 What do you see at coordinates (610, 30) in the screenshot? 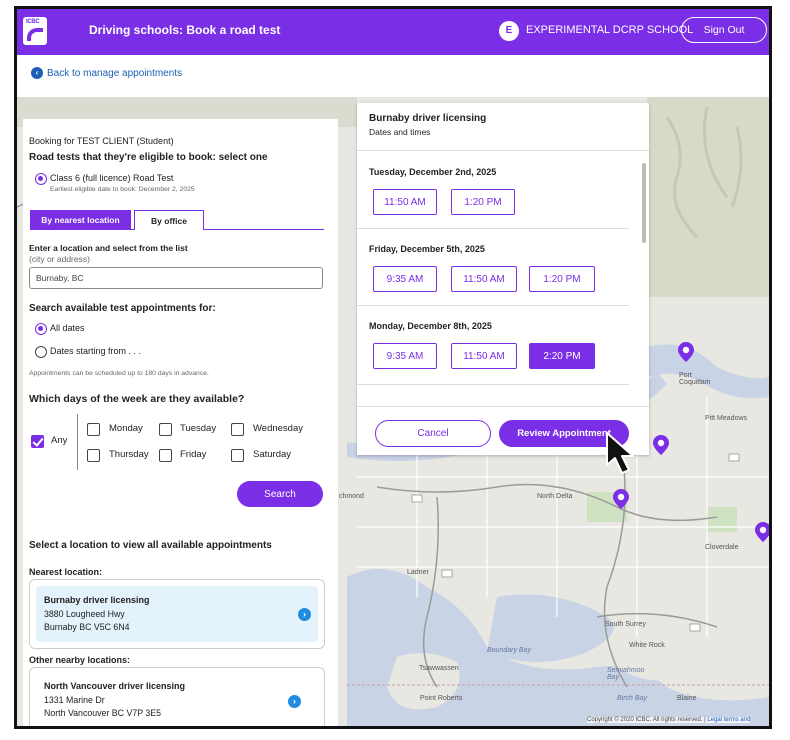
I see `school-name: EXPERIMENTAL DCRP SCHOOL` at bounding box center [610, 30].